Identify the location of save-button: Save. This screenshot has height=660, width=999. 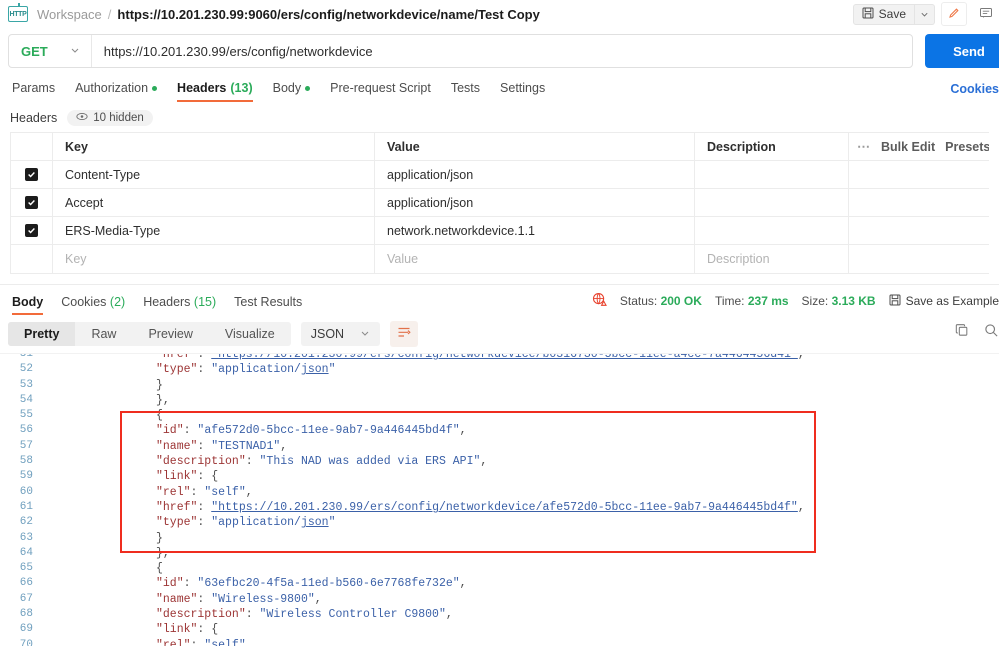
(883, 14).